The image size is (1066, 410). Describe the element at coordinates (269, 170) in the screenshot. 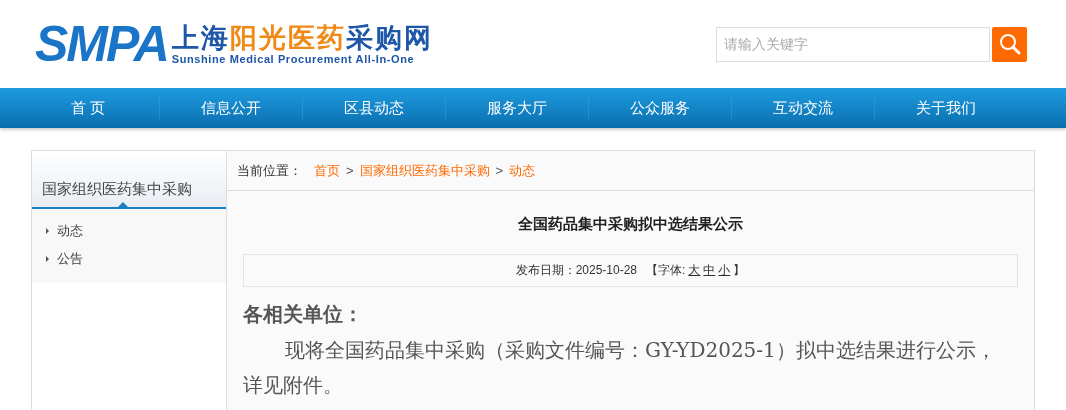

I see `breadcrumb-label: 当前位置：` at that location.